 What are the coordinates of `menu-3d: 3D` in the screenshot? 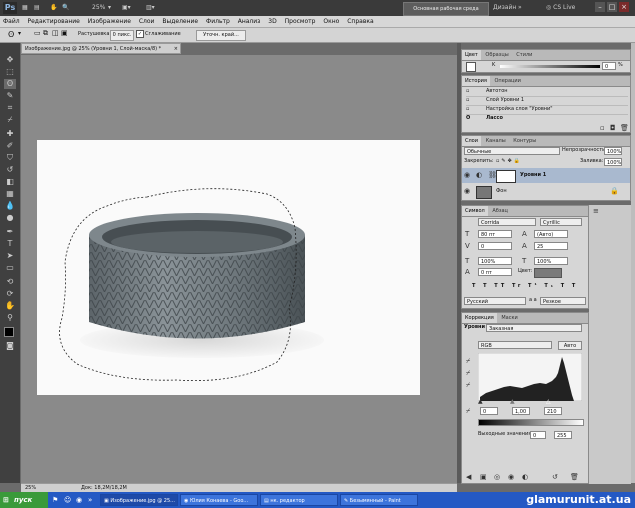 It's located at (272, 21).